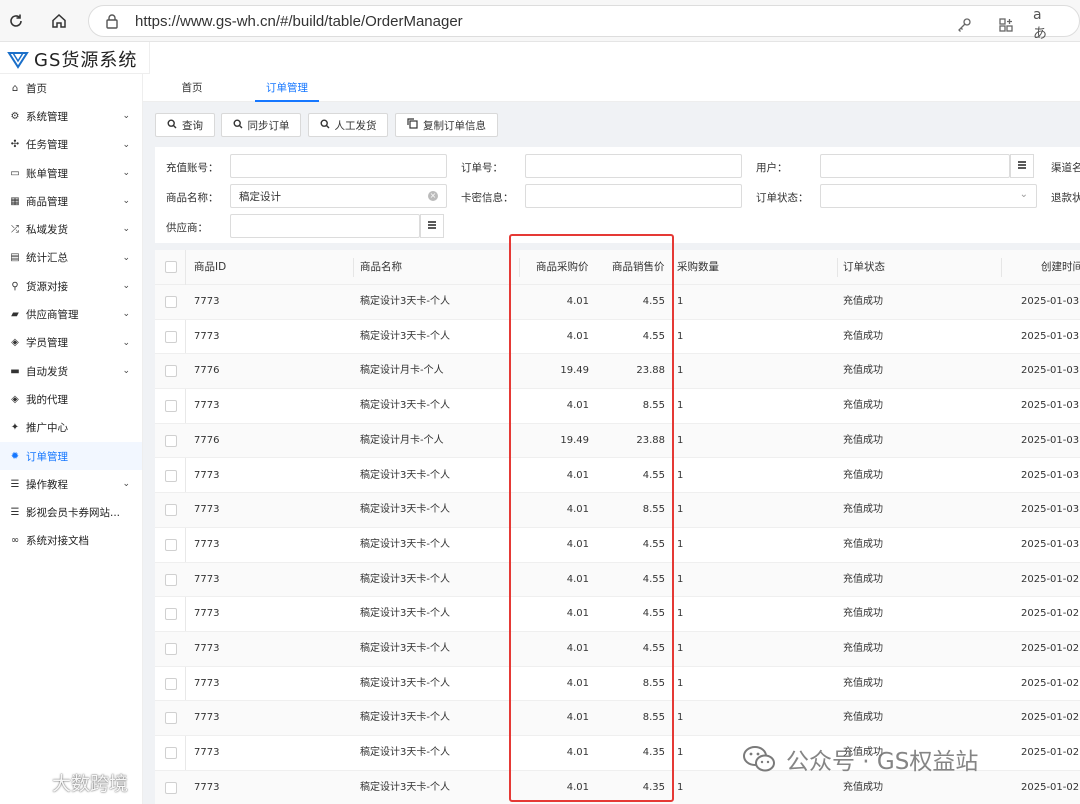 The height and width of the screenshot is (804, 1080). I want to click on sidebar-item: ✦ 推广中心, so click(71, 428).